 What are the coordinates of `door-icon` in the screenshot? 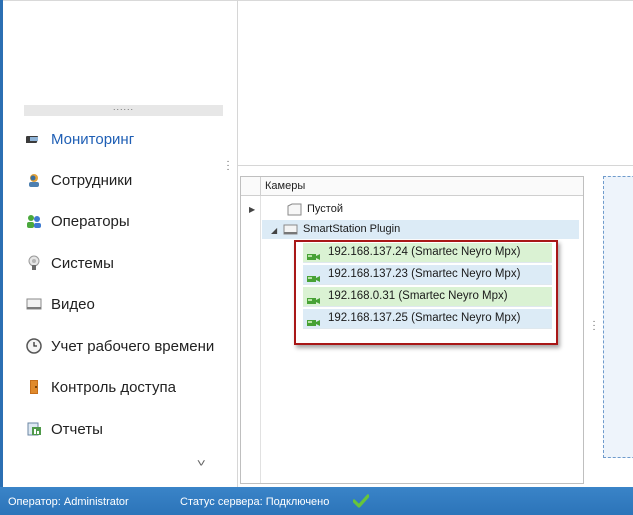 It's located at (34, 387).